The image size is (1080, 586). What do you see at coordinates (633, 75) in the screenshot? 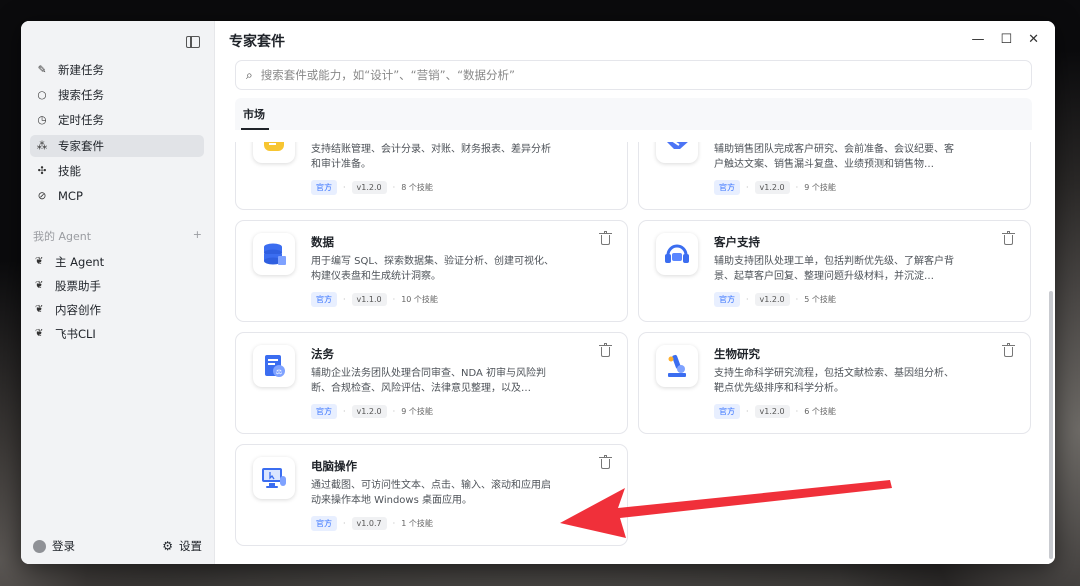
I see `search-input: ⌕ 搜索套件或能力，如“设计”、“营销”、“数据分析”` at bounding box center [633, 75].